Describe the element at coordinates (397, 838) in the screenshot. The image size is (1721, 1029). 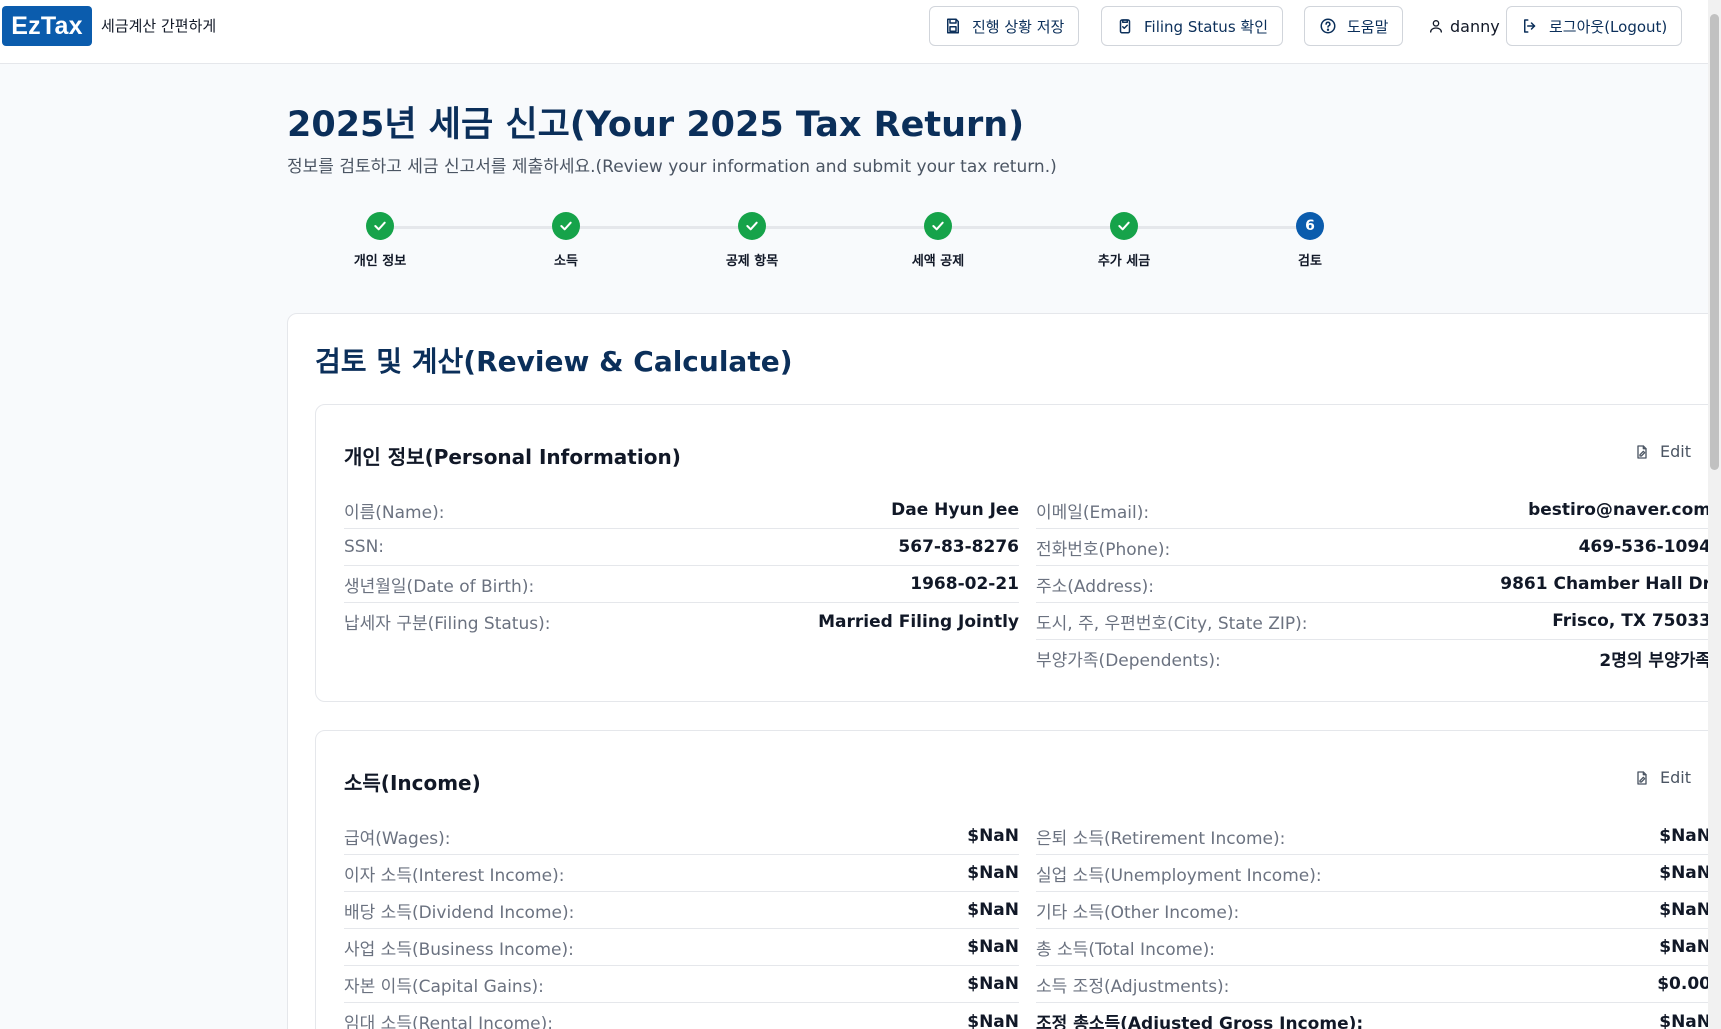
I see `row-label: 급여(Wages):` at that location.